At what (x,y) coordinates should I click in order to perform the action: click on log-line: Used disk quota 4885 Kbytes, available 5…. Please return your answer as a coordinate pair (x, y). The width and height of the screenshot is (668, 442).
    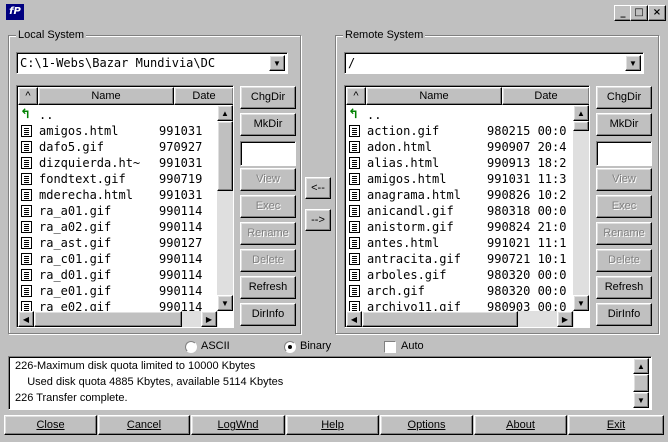
    Looking at the image, I should click on (149, 382).